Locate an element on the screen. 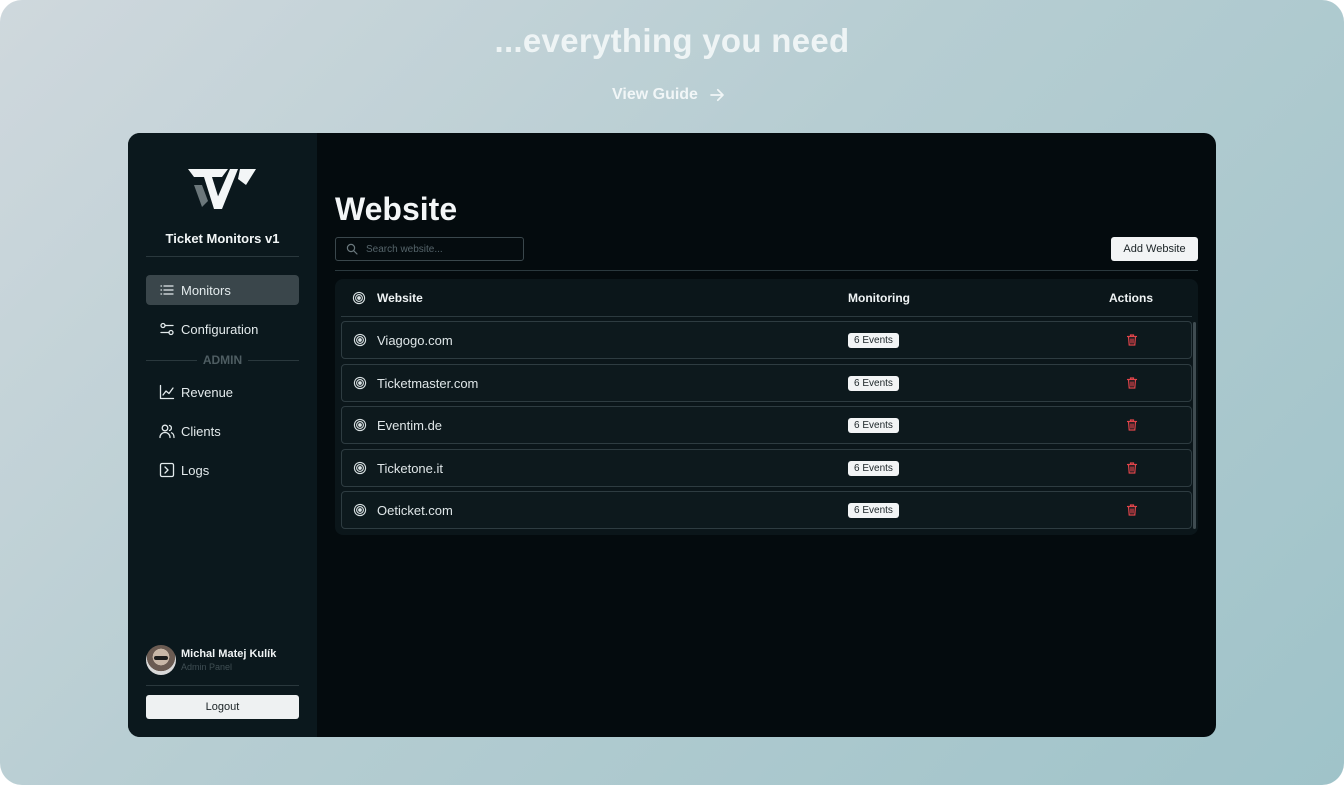 This screenshot has height=785, width=1344. search-box is located at coordinates (429, 249).